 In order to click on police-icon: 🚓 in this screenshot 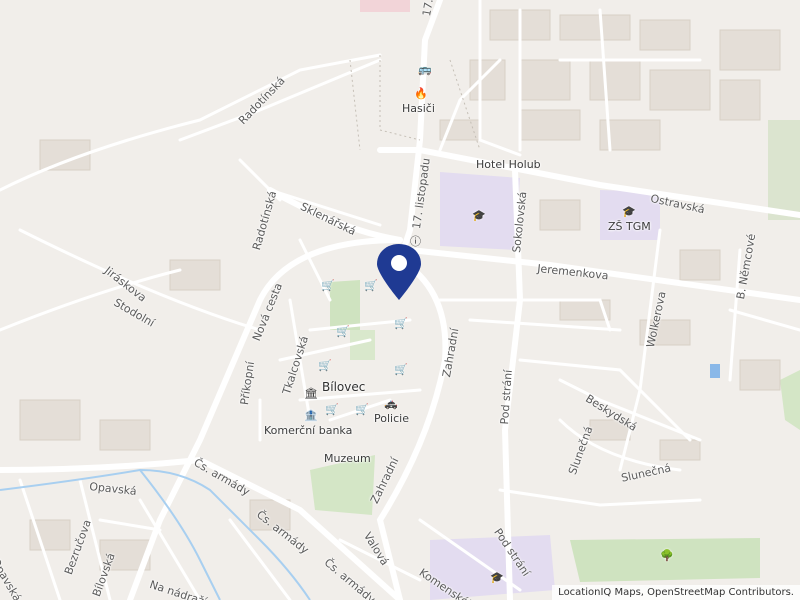, I will do `click(391, 403)`.